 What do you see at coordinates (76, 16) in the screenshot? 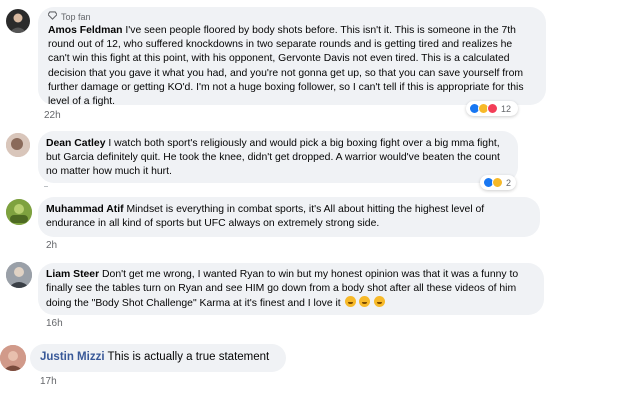
I see `top-fan-label: Top fan` at bounding box center [76, 16].